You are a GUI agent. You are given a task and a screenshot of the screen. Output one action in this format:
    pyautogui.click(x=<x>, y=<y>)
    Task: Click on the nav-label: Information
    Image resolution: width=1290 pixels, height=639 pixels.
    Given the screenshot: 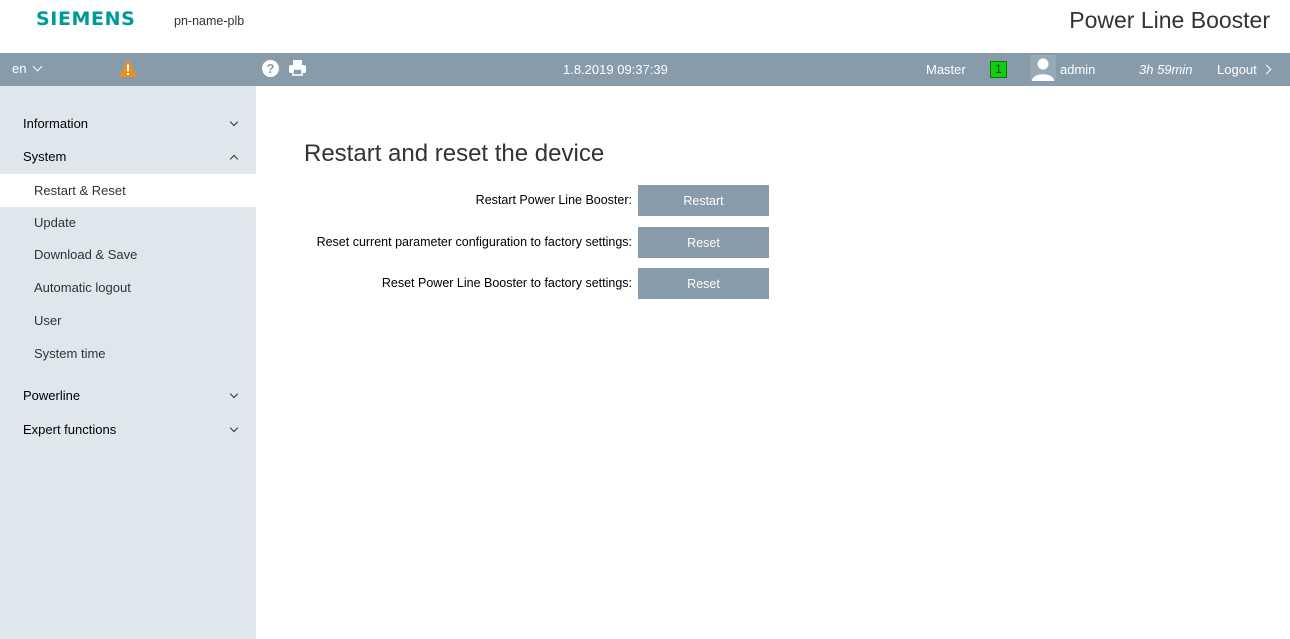 What is the action you would take?
    pyautogui.click(x=56, y=123)
    